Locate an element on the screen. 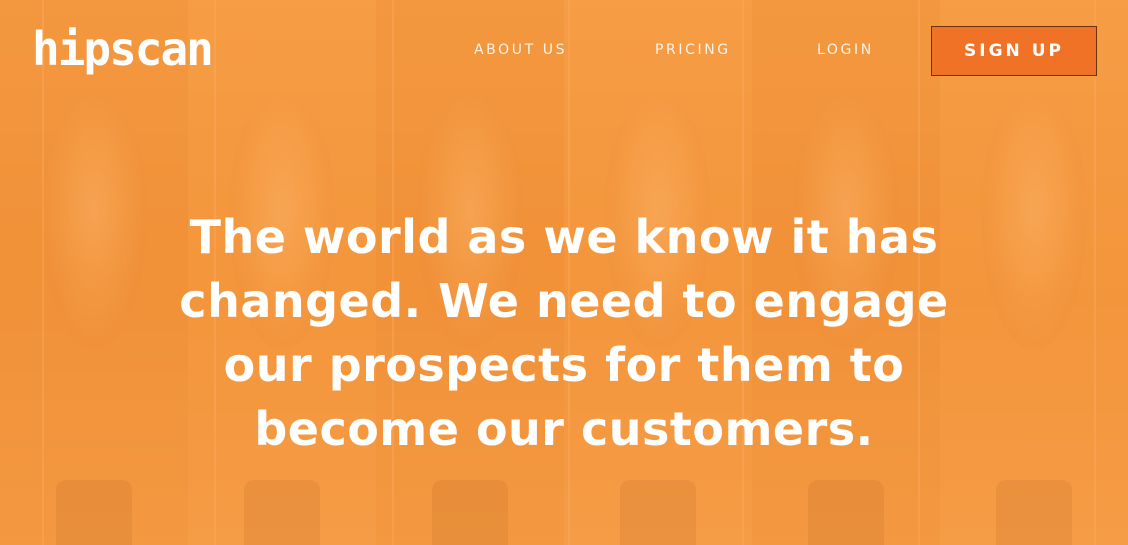  sign-up-button: SIGN UP is located at coordinates (1014, 51).